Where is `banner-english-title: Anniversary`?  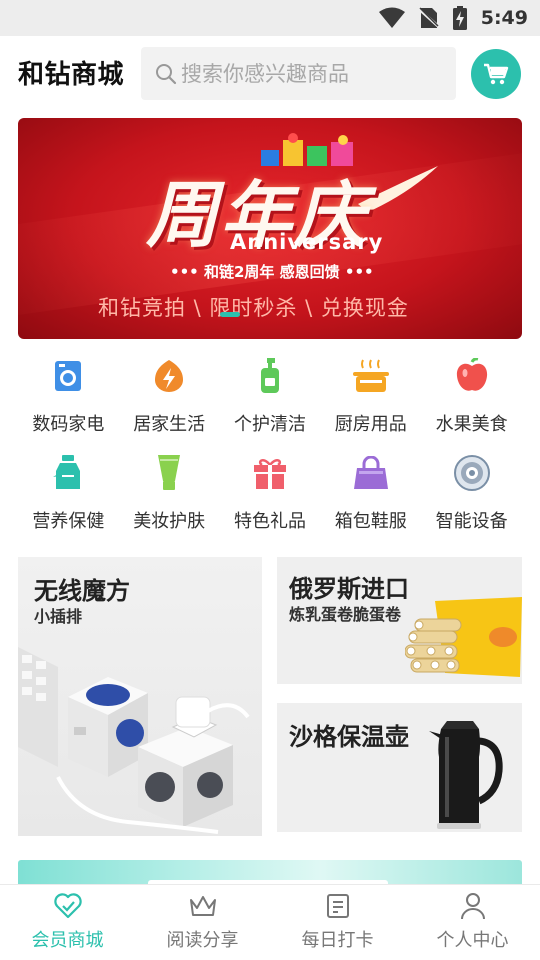 banner-english-title: Anniversary is located at coordinates (307, 242).